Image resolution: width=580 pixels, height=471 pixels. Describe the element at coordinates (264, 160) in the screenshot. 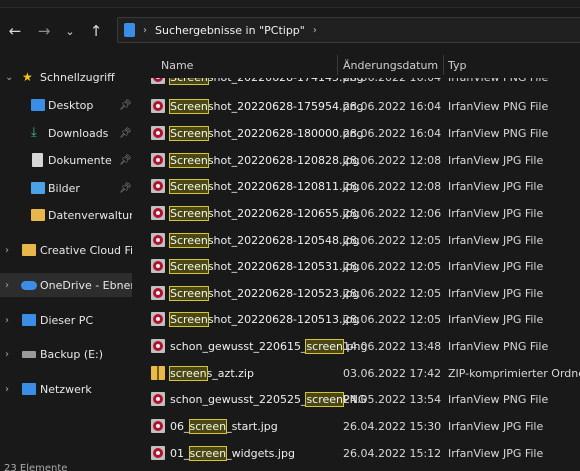

I see `file-name: Screenshot_20220628-120828.jpg` at that location.